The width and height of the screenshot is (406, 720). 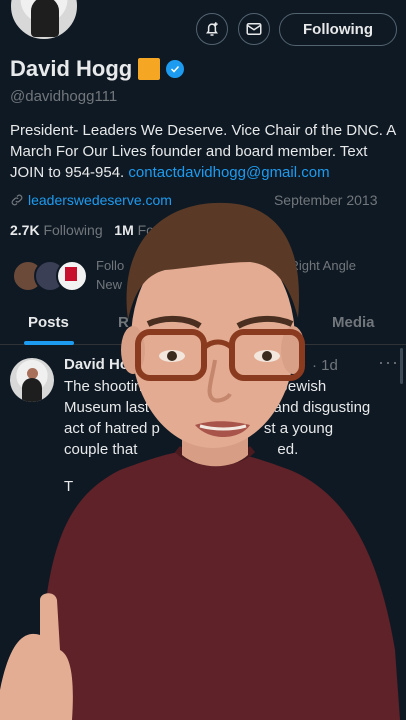 I want to click on tweet-line: tal Jewish, so click(x=293, y=386).